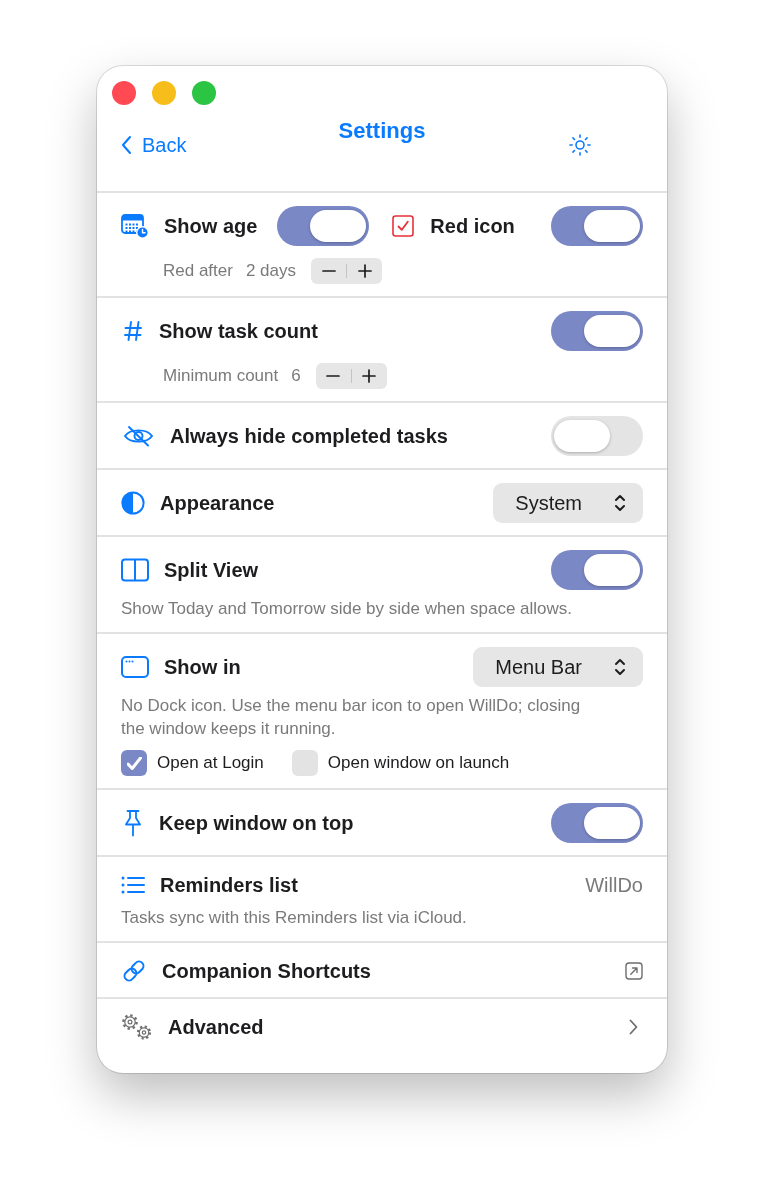  Describe the element at coordinates (347, 609) in the screenshot. I see `setting-description: Show Today and Tomorrow side by side when space allows.` at that location.